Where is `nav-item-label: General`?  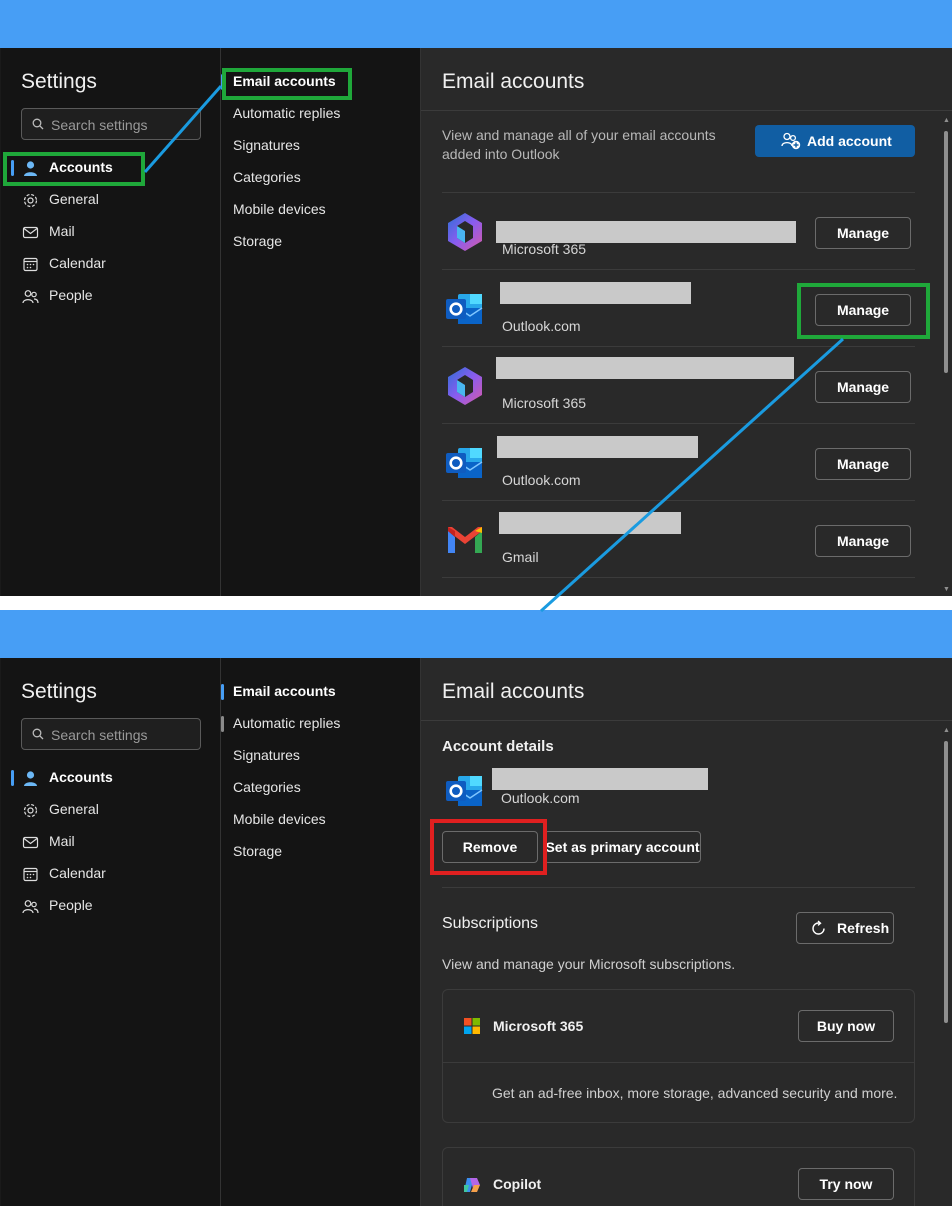 nav-item-label: General is located at coordinates (74, 809).